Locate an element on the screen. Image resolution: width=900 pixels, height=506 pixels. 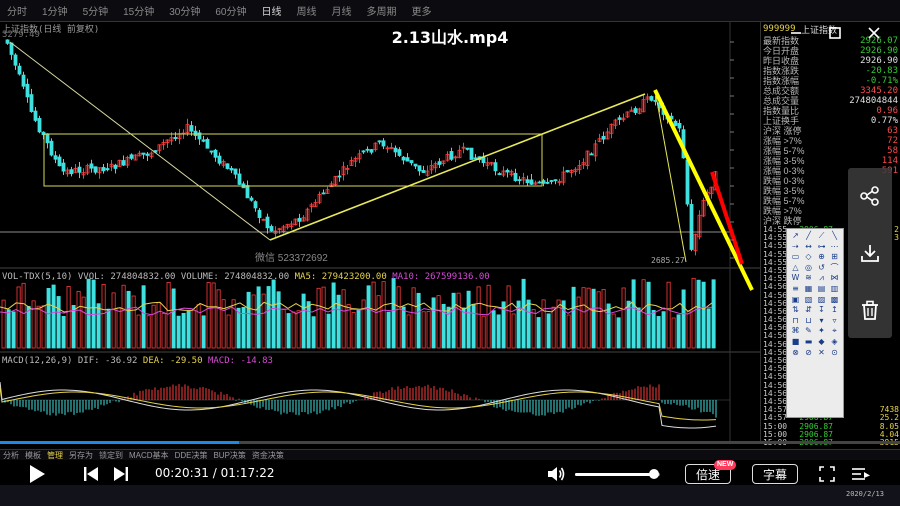
drawing-tool-button: ◎ is located at coordinates (808, 268).